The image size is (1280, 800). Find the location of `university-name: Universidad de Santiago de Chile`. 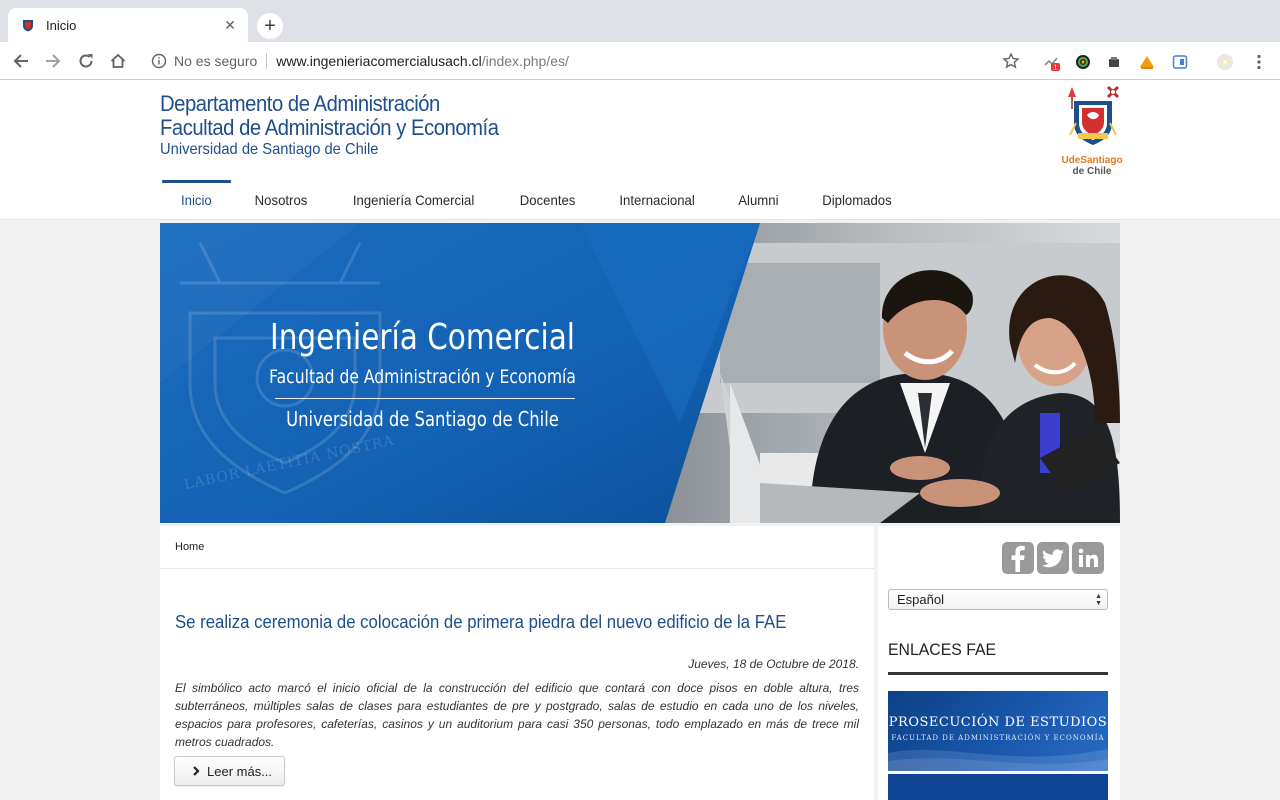

university-name: Universidad de Santiago de Chile is located at coordinates (269, 150).